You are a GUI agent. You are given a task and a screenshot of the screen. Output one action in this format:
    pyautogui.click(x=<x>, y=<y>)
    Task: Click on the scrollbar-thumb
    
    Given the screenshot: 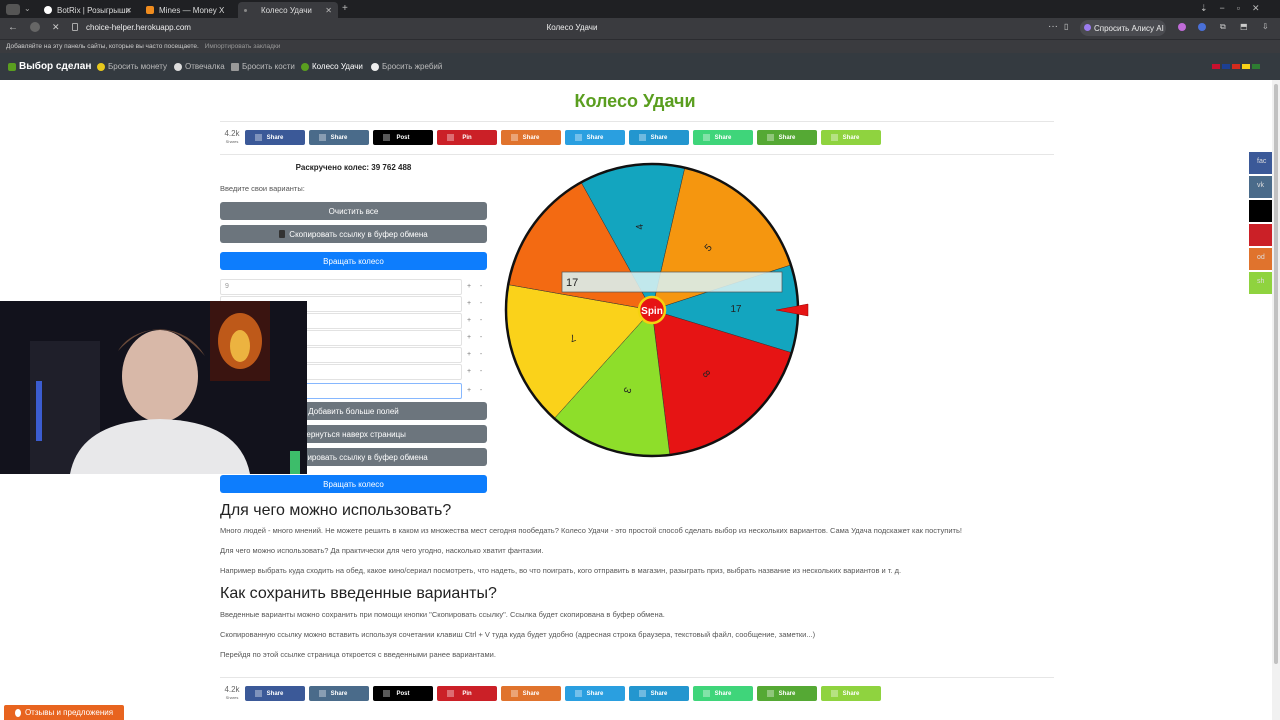 What is the action you would take?
    pyautogui.click(x=1276, y=374)
    